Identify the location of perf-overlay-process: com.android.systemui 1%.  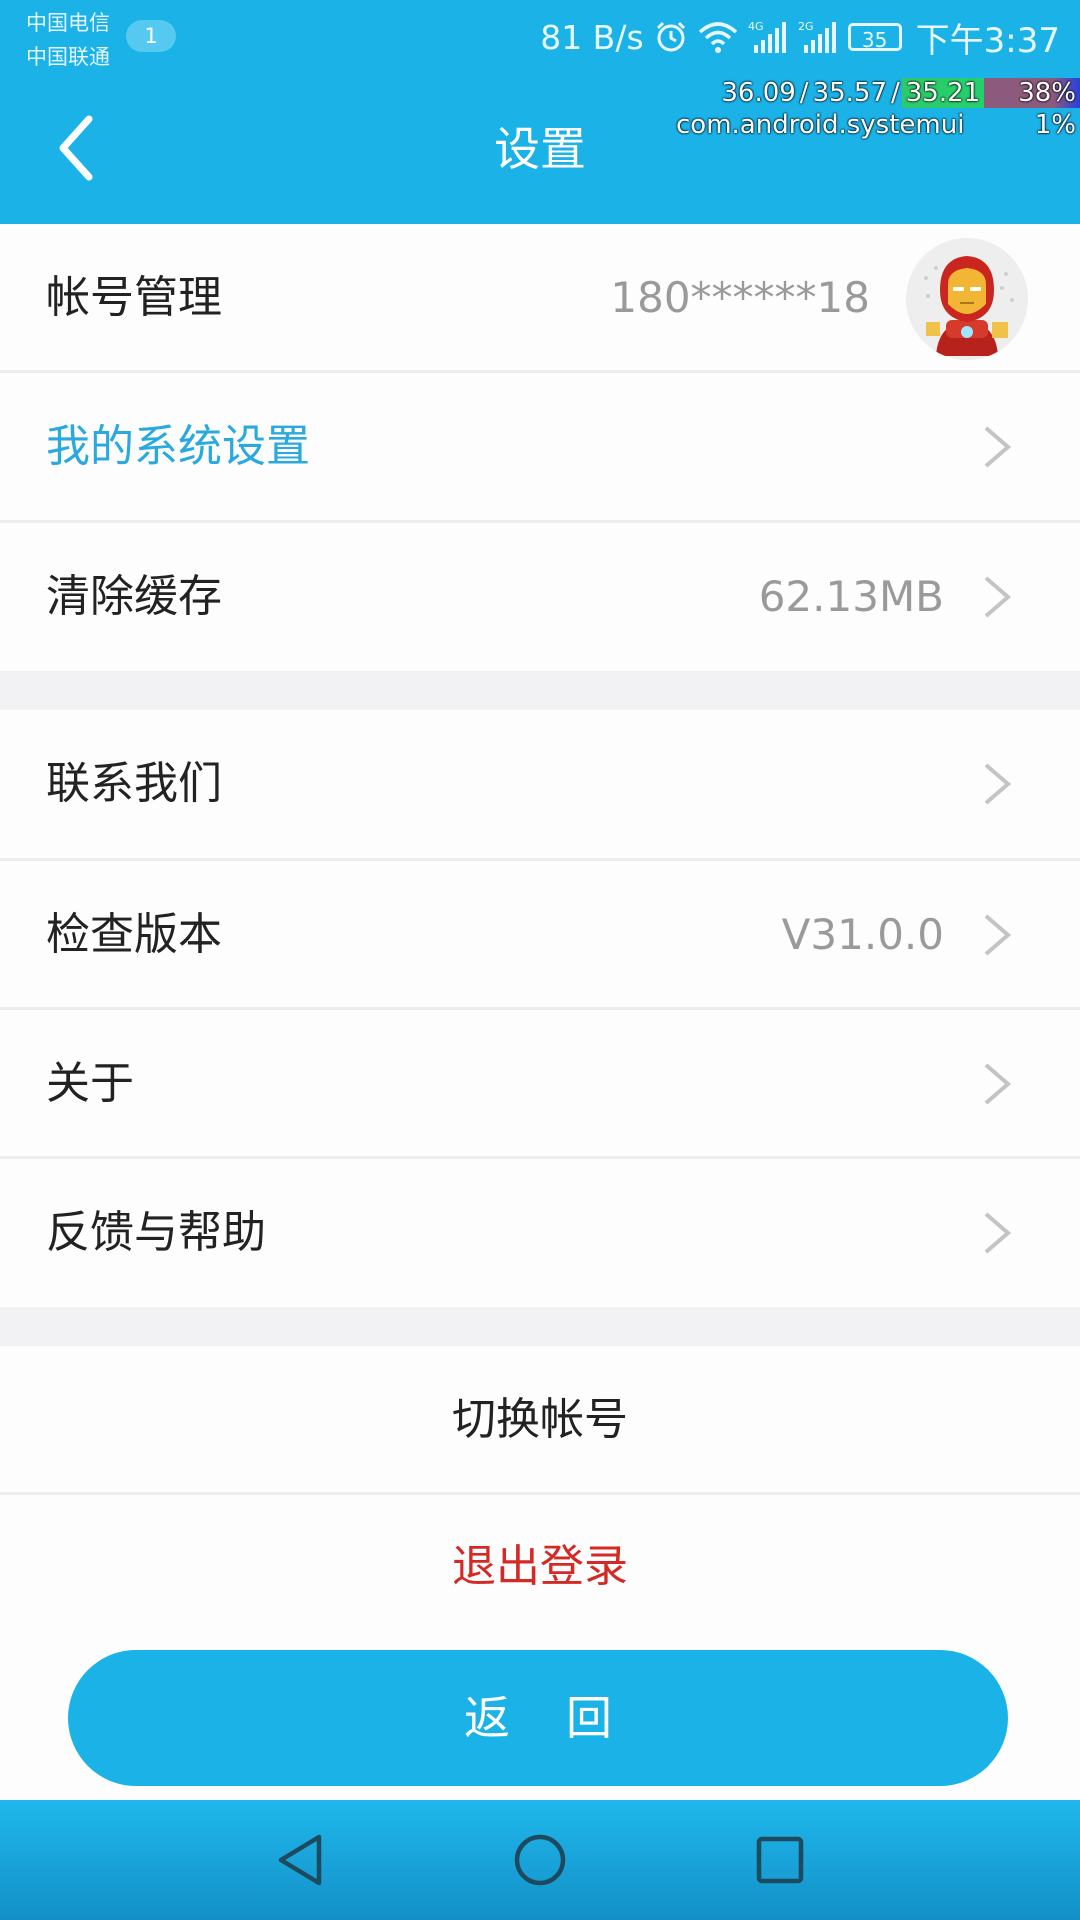
(876, 126).